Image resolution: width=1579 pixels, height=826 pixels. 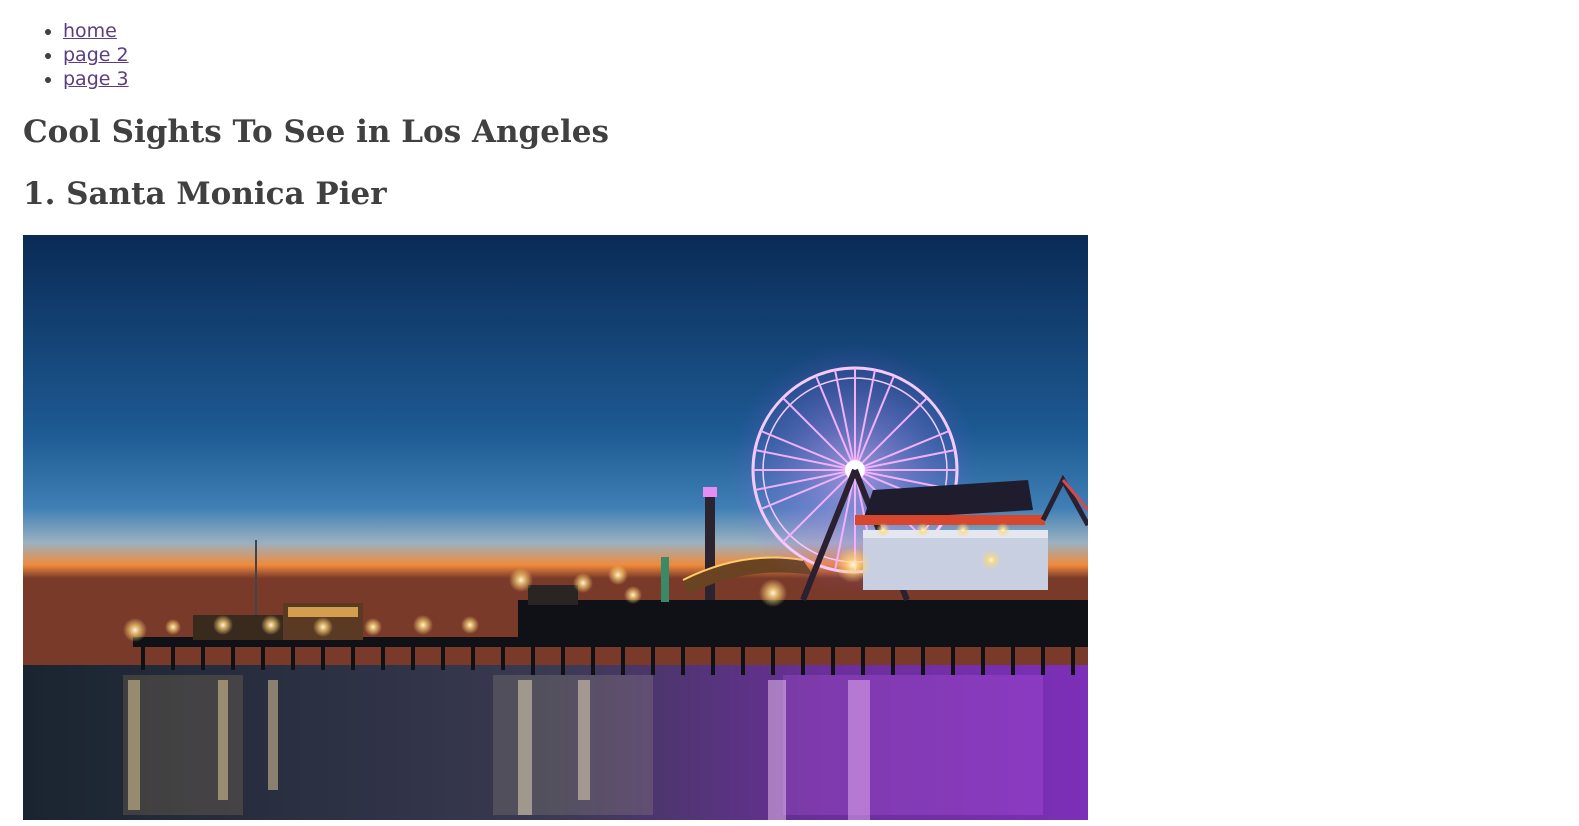 I want to click on top-nav: home page 2 page 3, so click(x=76, y=55).